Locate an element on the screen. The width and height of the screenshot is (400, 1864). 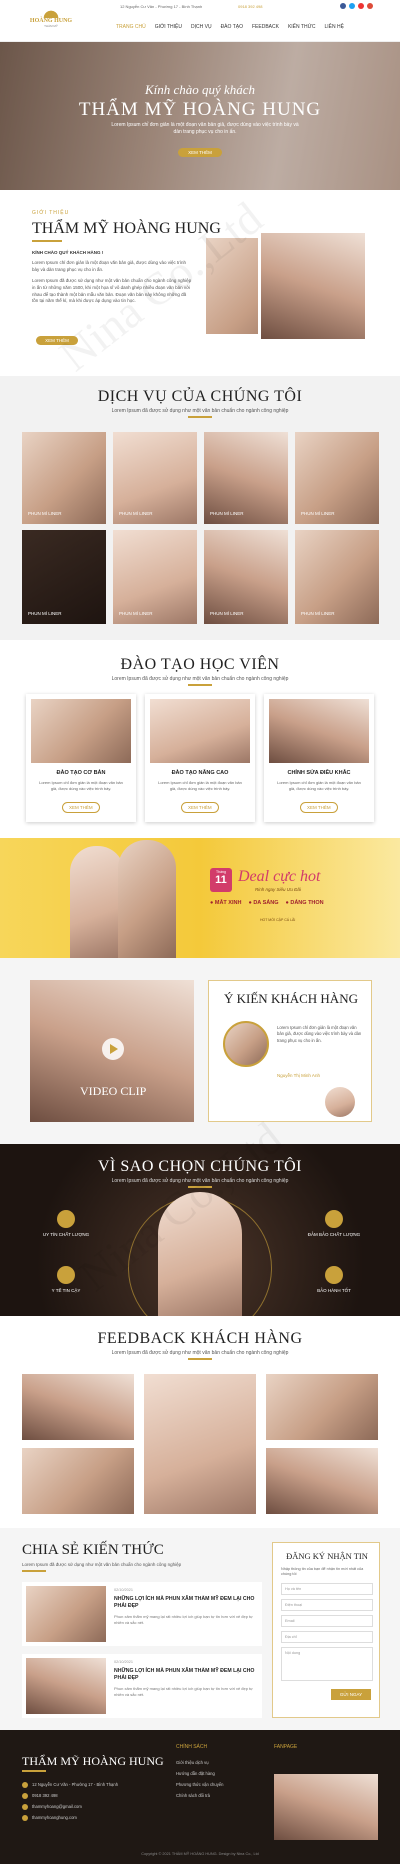
twitter-icon is located at coordinates (352, 6).